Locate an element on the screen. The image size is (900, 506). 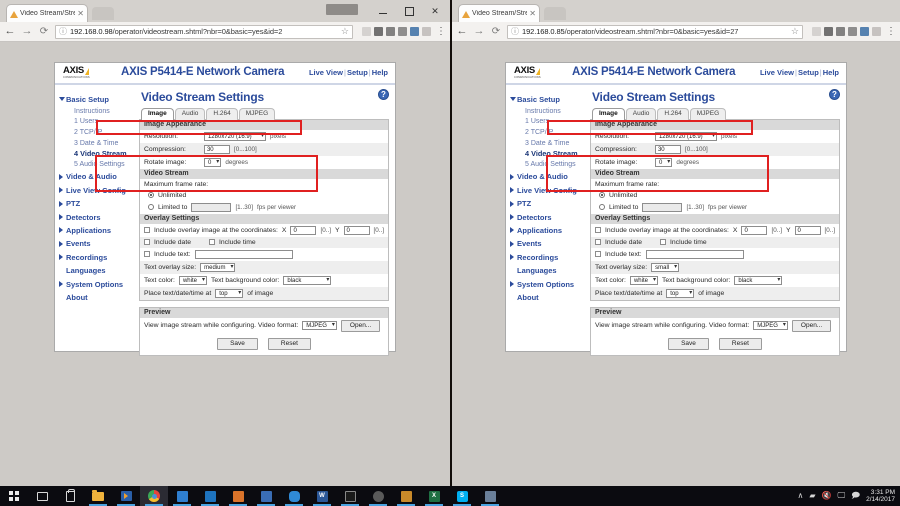
command-prompt-button is located at coordinates (350, 496).